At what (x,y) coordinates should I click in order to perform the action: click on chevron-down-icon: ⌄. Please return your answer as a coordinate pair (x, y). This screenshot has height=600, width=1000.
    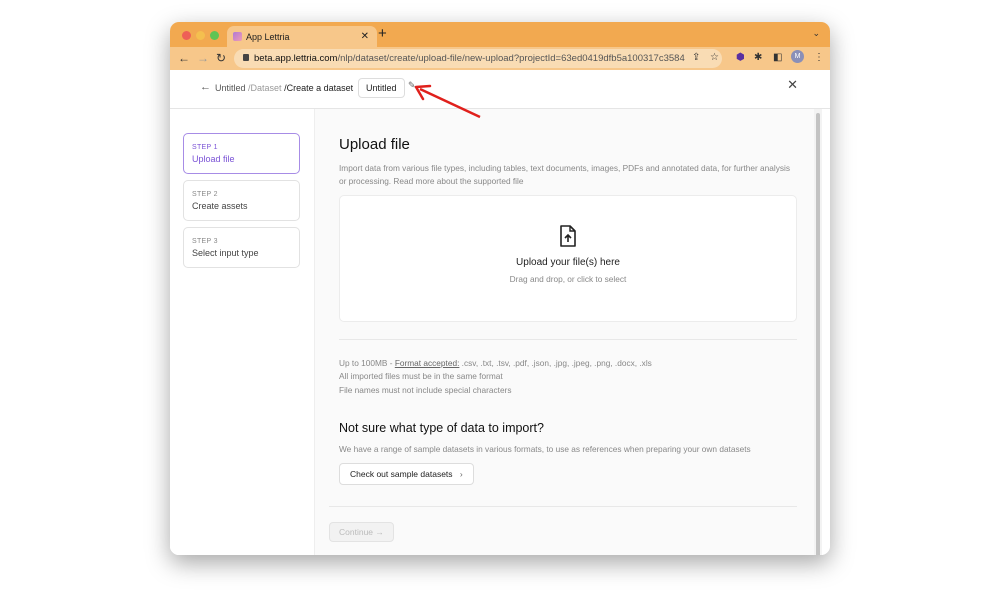
    Looking at the image, I should click on (816, 33).